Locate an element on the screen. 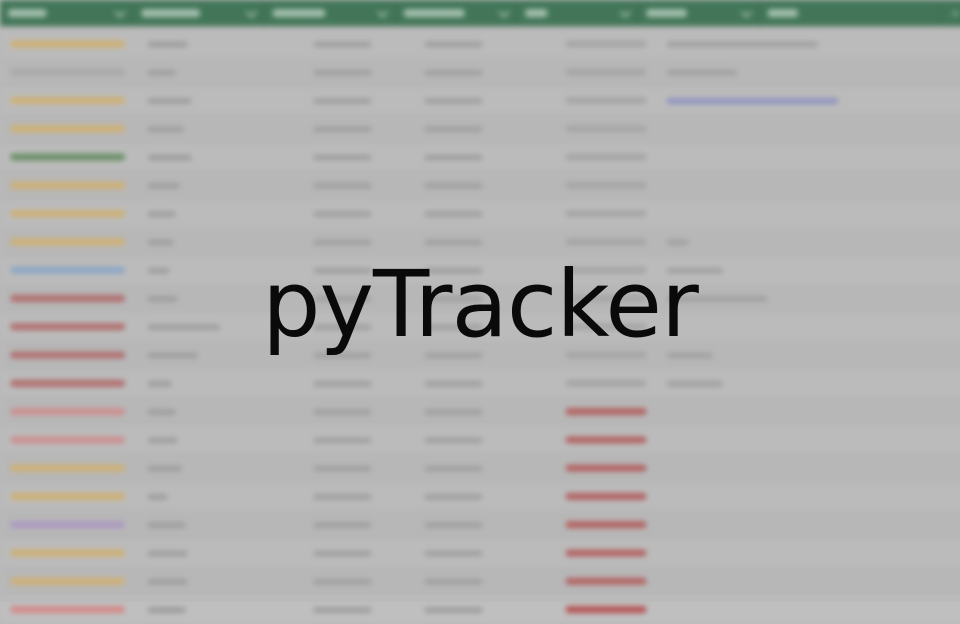 This screenshot has width=960, height=624. start-date is located at coordinates (342, 610).